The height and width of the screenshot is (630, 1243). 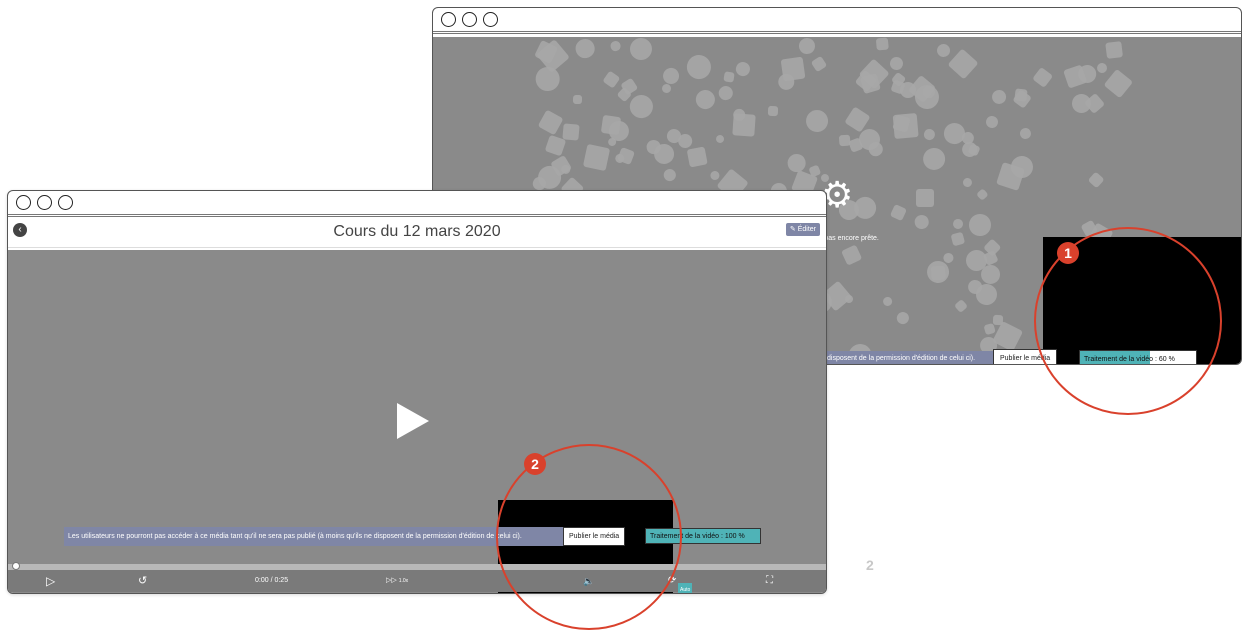 I want to click on callout-badge-2: 2, so click(x=535, y=464).